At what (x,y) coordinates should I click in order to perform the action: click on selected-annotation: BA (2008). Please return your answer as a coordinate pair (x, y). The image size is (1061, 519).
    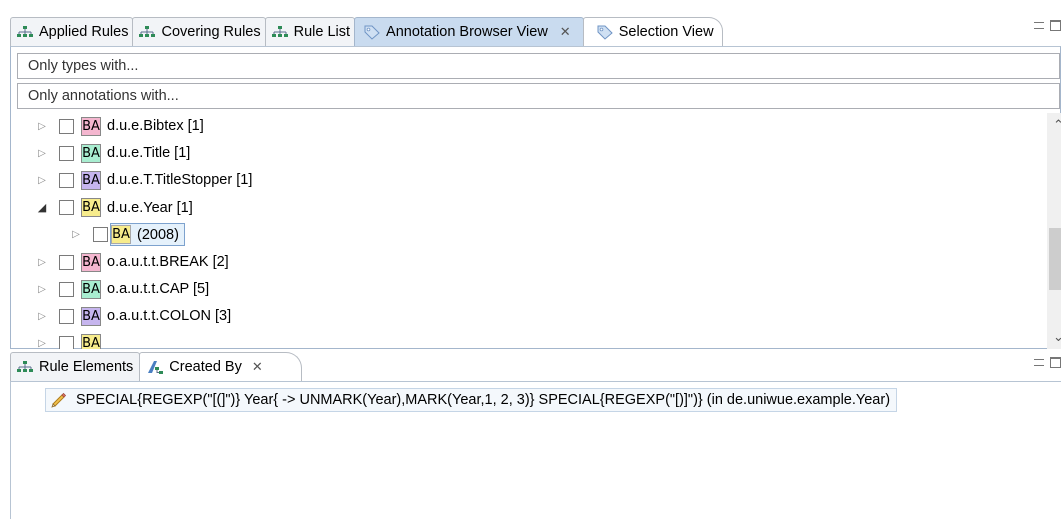
    Looking at the image, I should click on (147, 235).